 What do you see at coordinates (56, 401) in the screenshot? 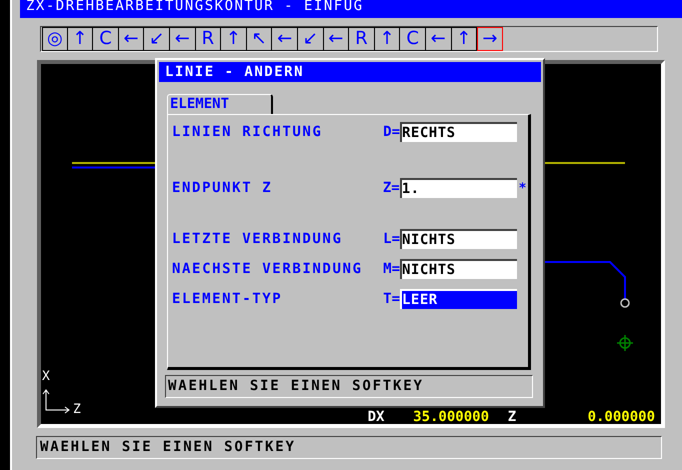
I see `axis-arrows-icon` at bounding box center [56, 401].